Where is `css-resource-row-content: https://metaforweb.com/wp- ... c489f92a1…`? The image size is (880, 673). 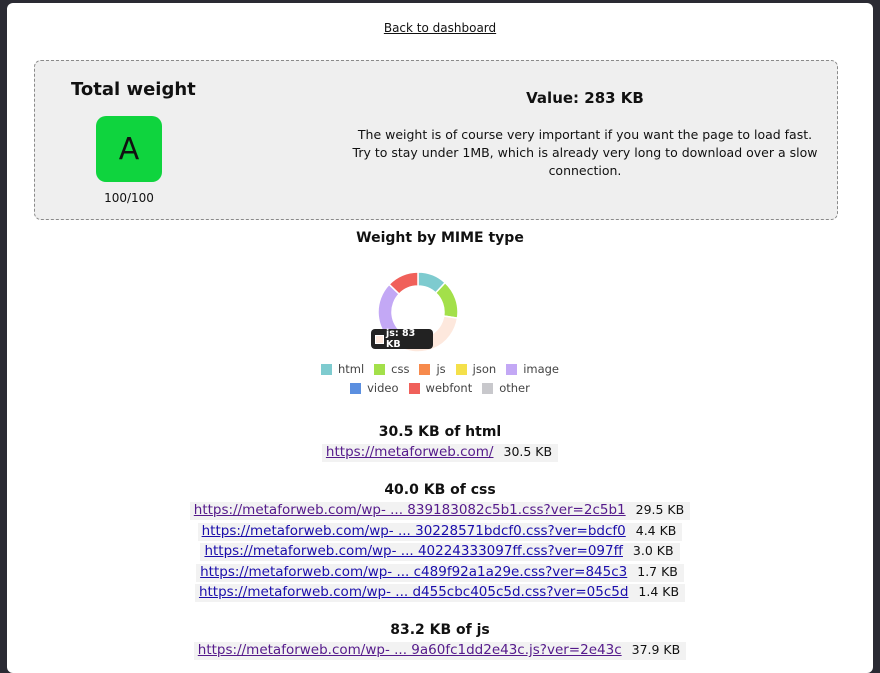
css-resource-row-content: https://metaforweb.com/wp- ... c489f92a1… is located at coordinates (440, 572).